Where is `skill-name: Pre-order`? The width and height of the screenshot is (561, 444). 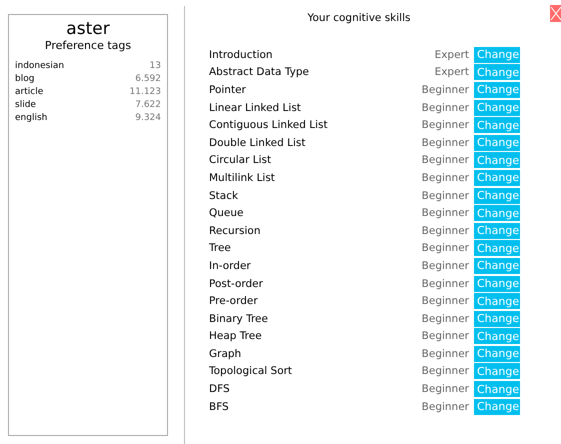
skill-name: Pre-order is located at coordinates (234, 301).